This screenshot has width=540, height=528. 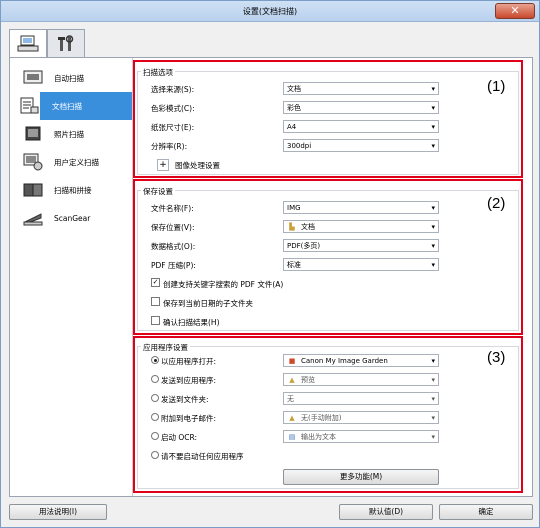 What do you see at coordinates (361, 107) in the screenshot?
I see `color-mode-select: 彩色 ▾` at bounding box center [361, 107].